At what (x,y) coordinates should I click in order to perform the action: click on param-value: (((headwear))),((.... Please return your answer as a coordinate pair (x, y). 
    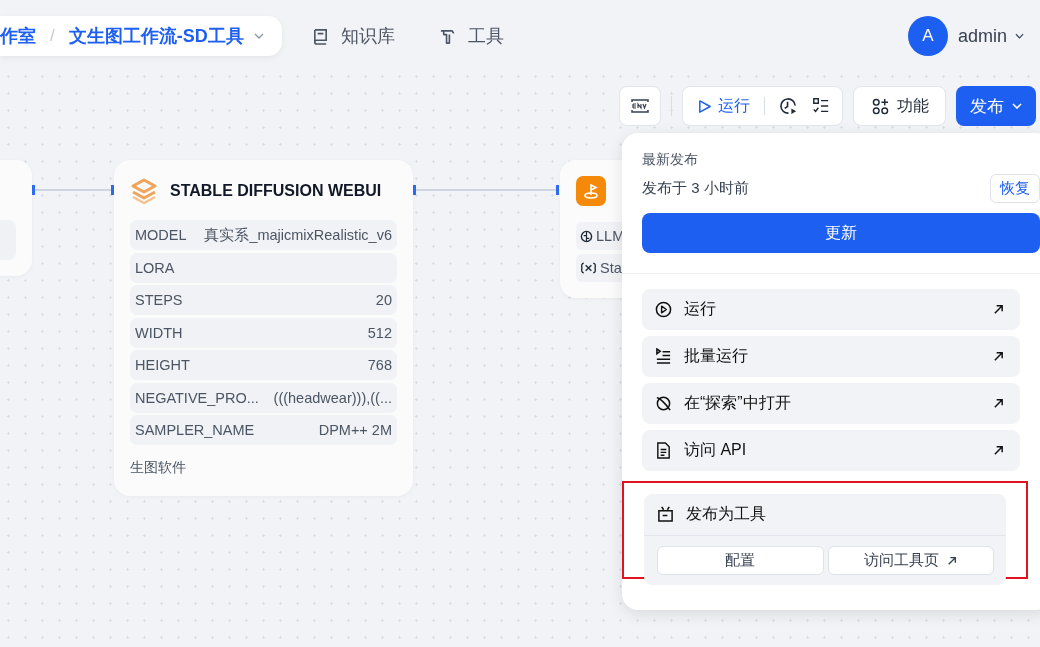
    Looking at the image, I should click on (332, 397).